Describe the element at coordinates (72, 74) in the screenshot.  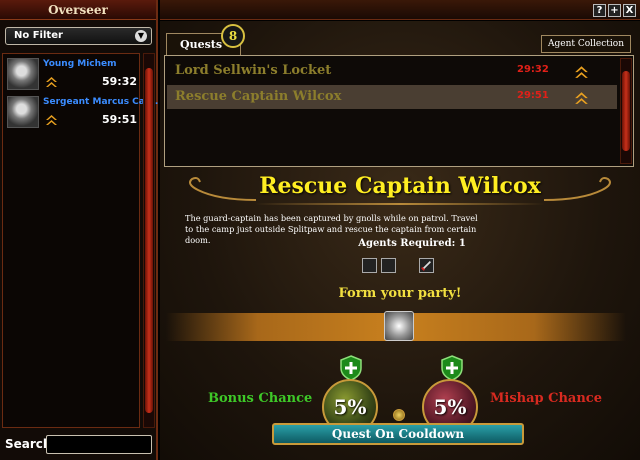
I see `agent-item: Young Michem 59:32` at that location.